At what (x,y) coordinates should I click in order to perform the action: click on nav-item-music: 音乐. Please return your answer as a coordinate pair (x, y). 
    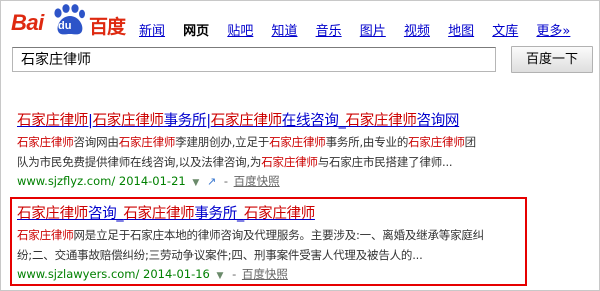
    Looking at the image, I should click on (329, 29).